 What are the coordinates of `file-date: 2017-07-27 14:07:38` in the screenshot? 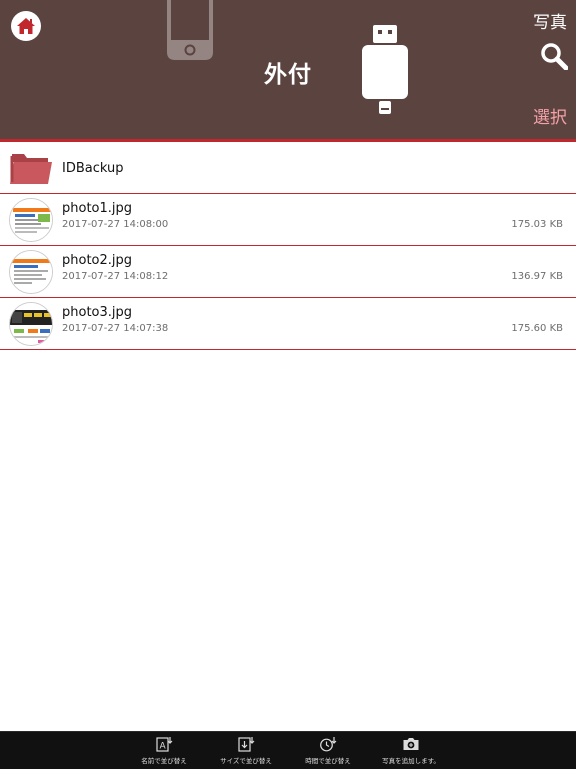 It's located at (115, 328).